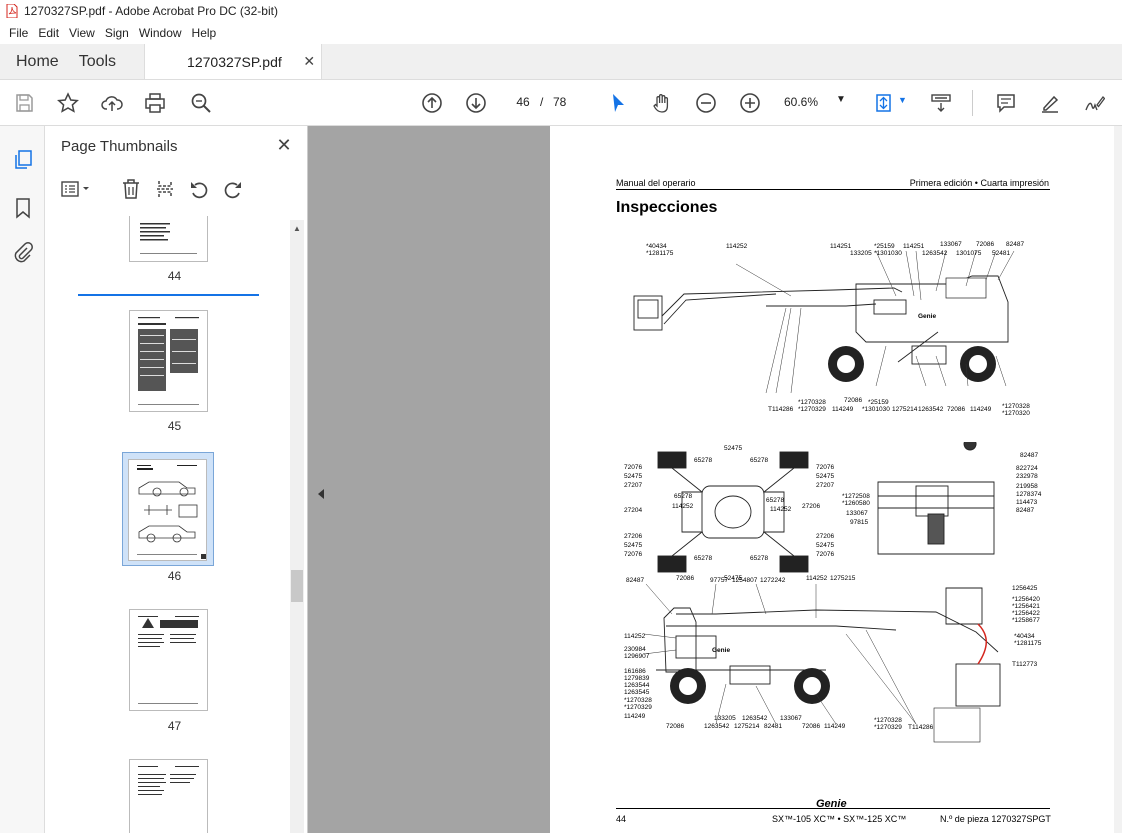 The width and height of the screenshot is (1122, 833). What do you see at coordinates (82, 33) in the screenshot?
I see `menu-view: View` at bounding box center [82, 33].